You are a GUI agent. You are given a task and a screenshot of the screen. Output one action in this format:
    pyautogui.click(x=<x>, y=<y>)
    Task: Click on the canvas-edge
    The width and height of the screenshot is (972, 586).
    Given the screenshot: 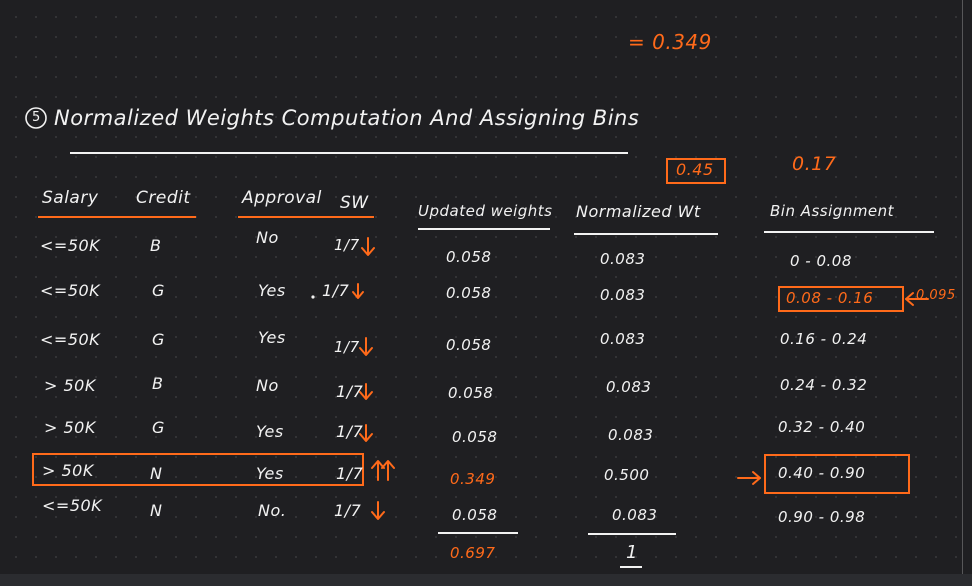 What is the action you would take?
    pyautogui.click(x=962, y=293)
    